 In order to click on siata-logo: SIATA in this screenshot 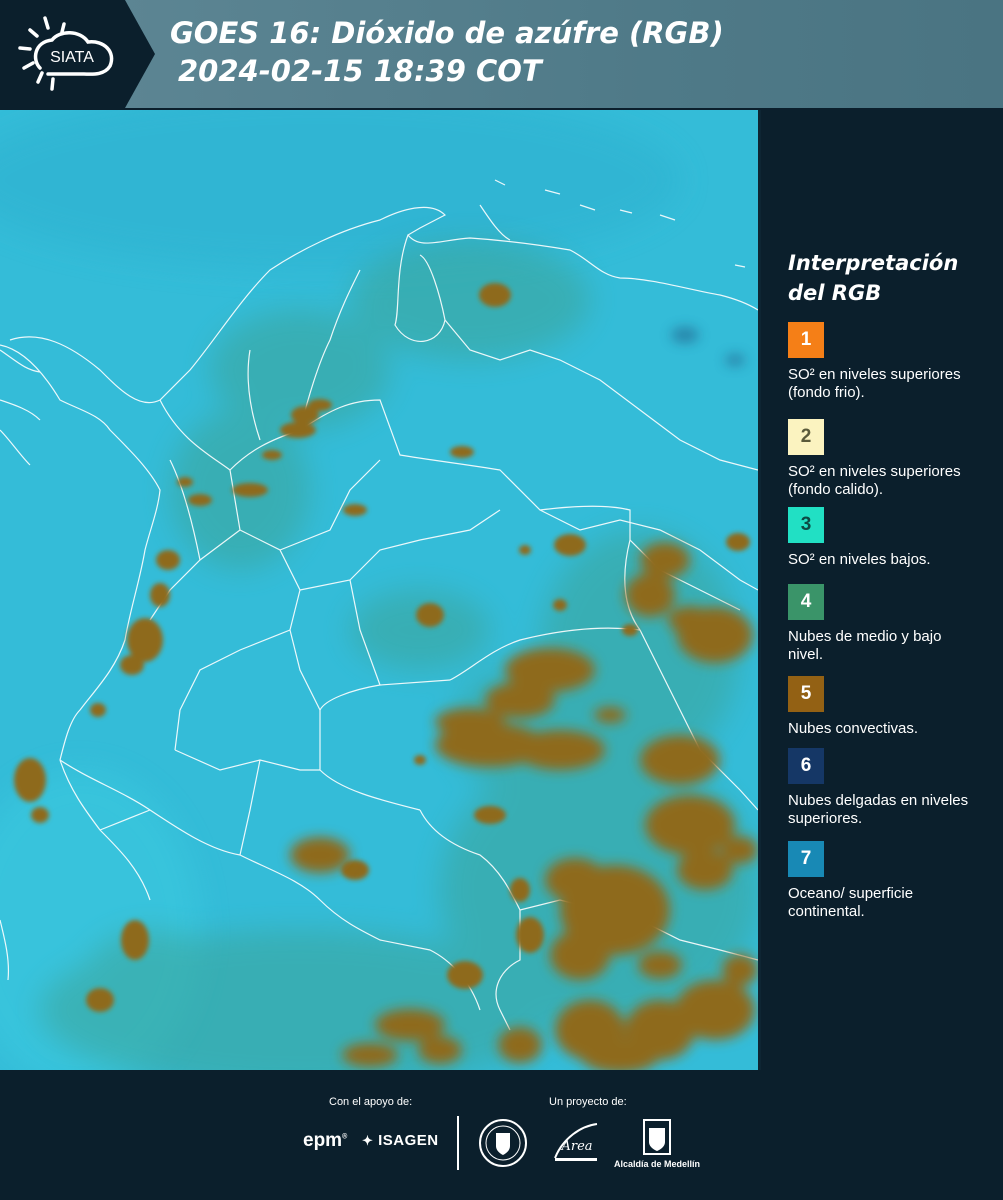, I will do `click(66, 53)`.